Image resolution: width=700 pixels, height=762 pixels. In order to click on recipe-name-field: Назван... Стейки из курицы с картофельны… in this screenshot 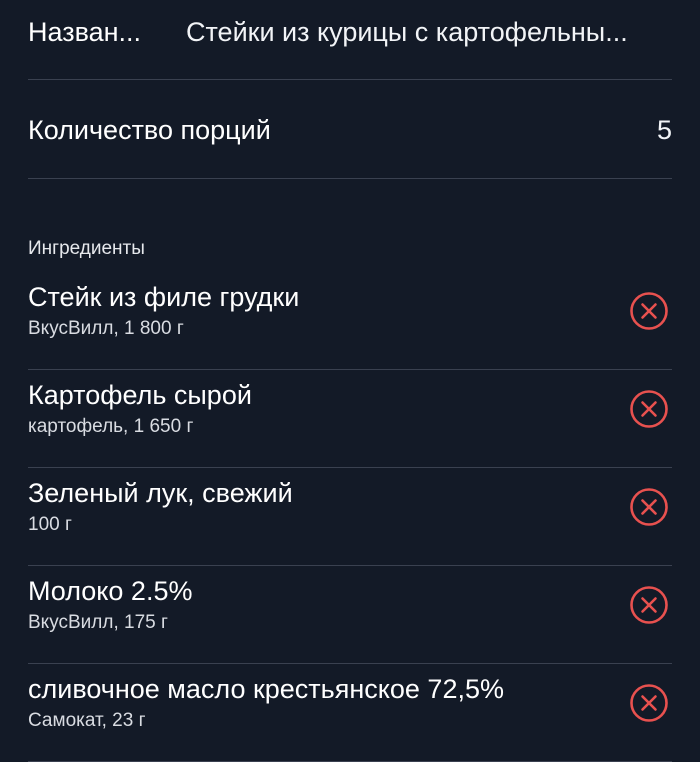, I will do `click(350, 36)`.